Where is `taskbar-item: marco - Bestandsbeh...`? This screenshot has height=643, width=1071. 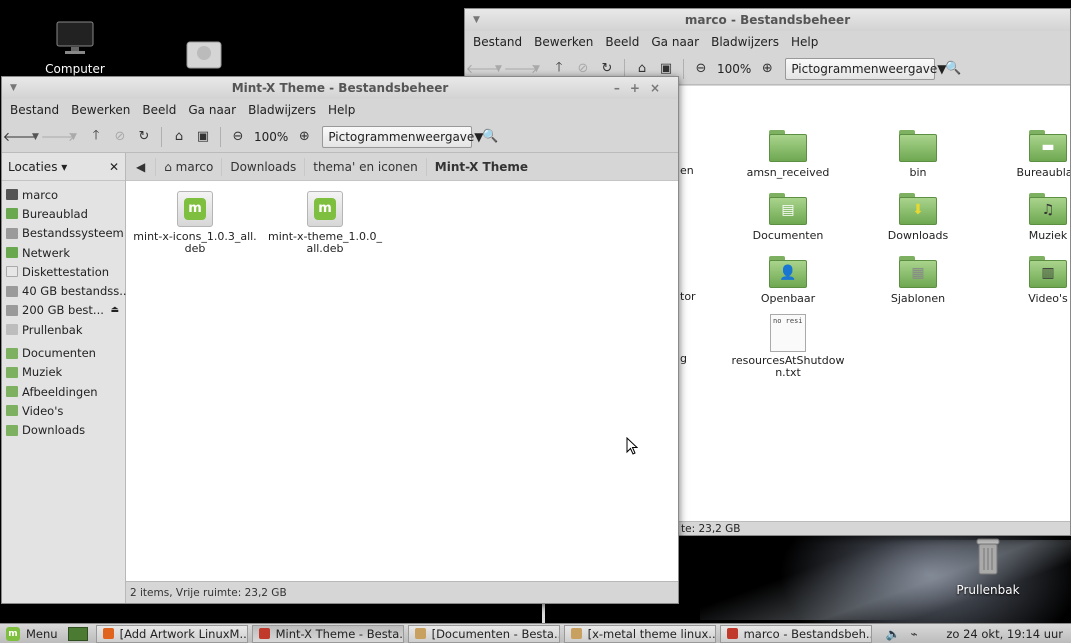 taskbar-item: marco - Bestandsbeh... is located at coordinates (795, 633).